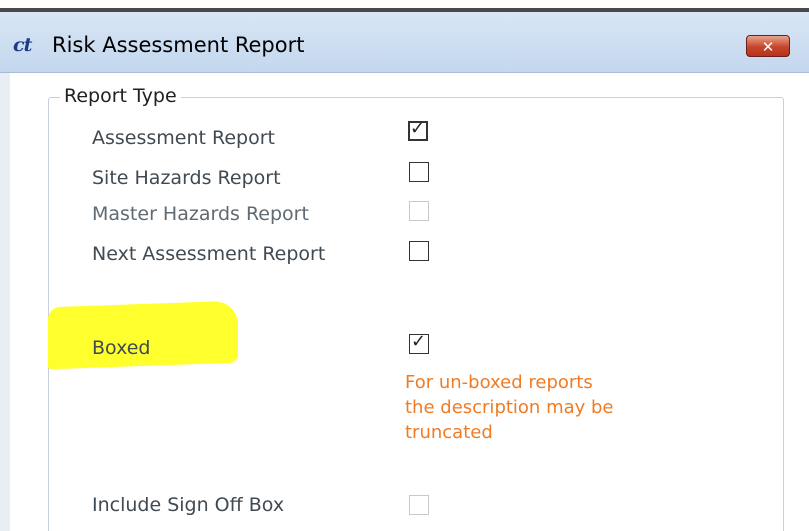 This screenshot has width=809, height=531. I want to click on warning-line: the description may be, so click(509, 407).